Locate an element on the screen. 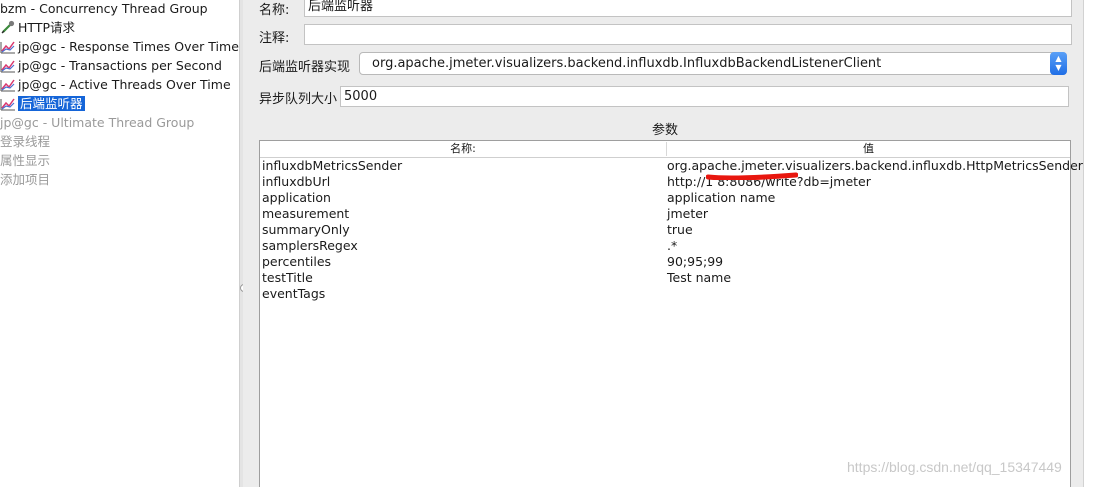  table-row: application application name is located at coordinates (665, 198).